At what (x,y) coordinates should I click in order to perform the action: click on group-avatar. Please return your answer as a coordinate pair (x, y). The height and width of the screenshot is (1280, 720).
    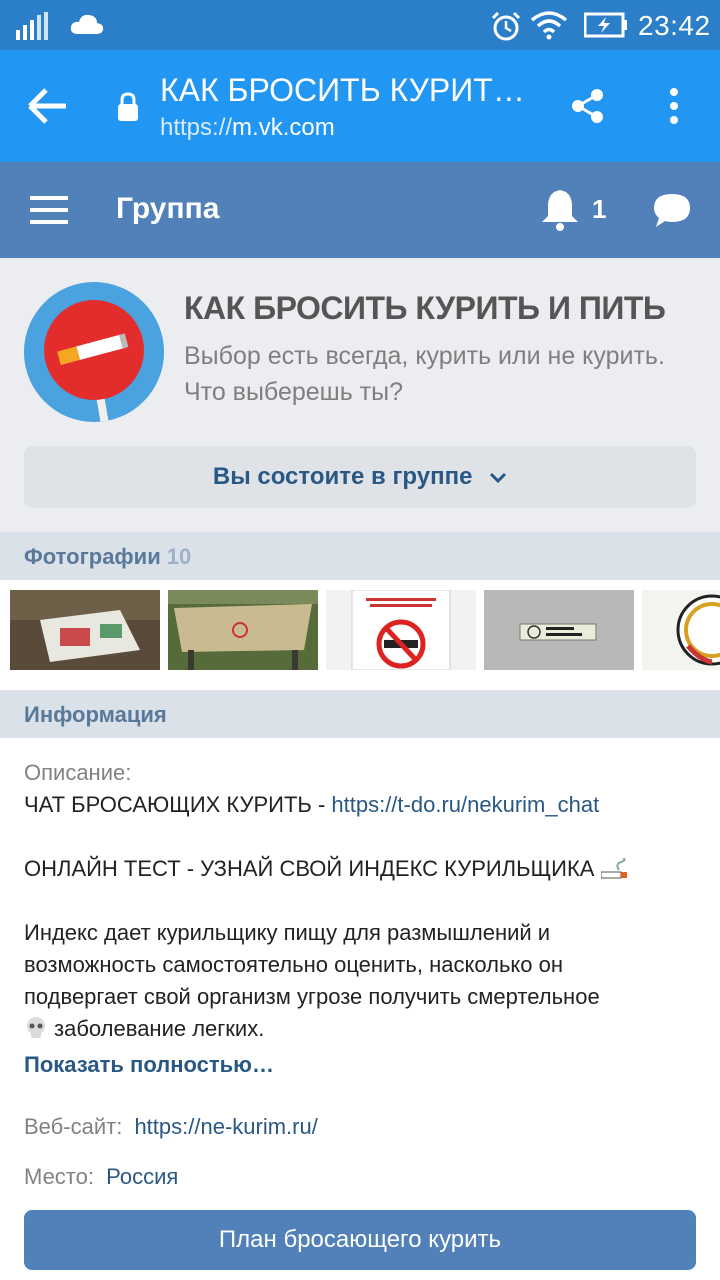
    Looking at the image, I should click on (94, 352).